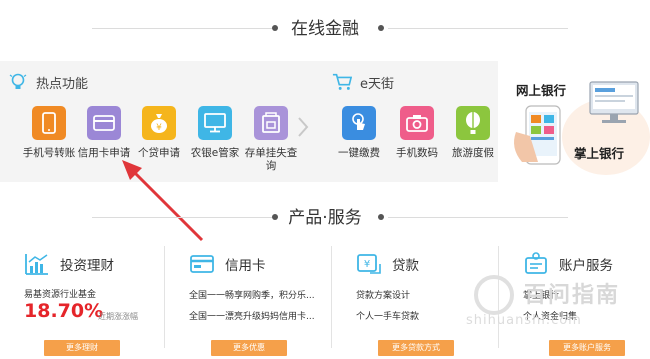 The height and width of the screenshot is (359, 650). What do you see at coordinates (541, 89) in the screenshot?
I see `online-bank-label: 网上银行` at bounding box center [541, 89].